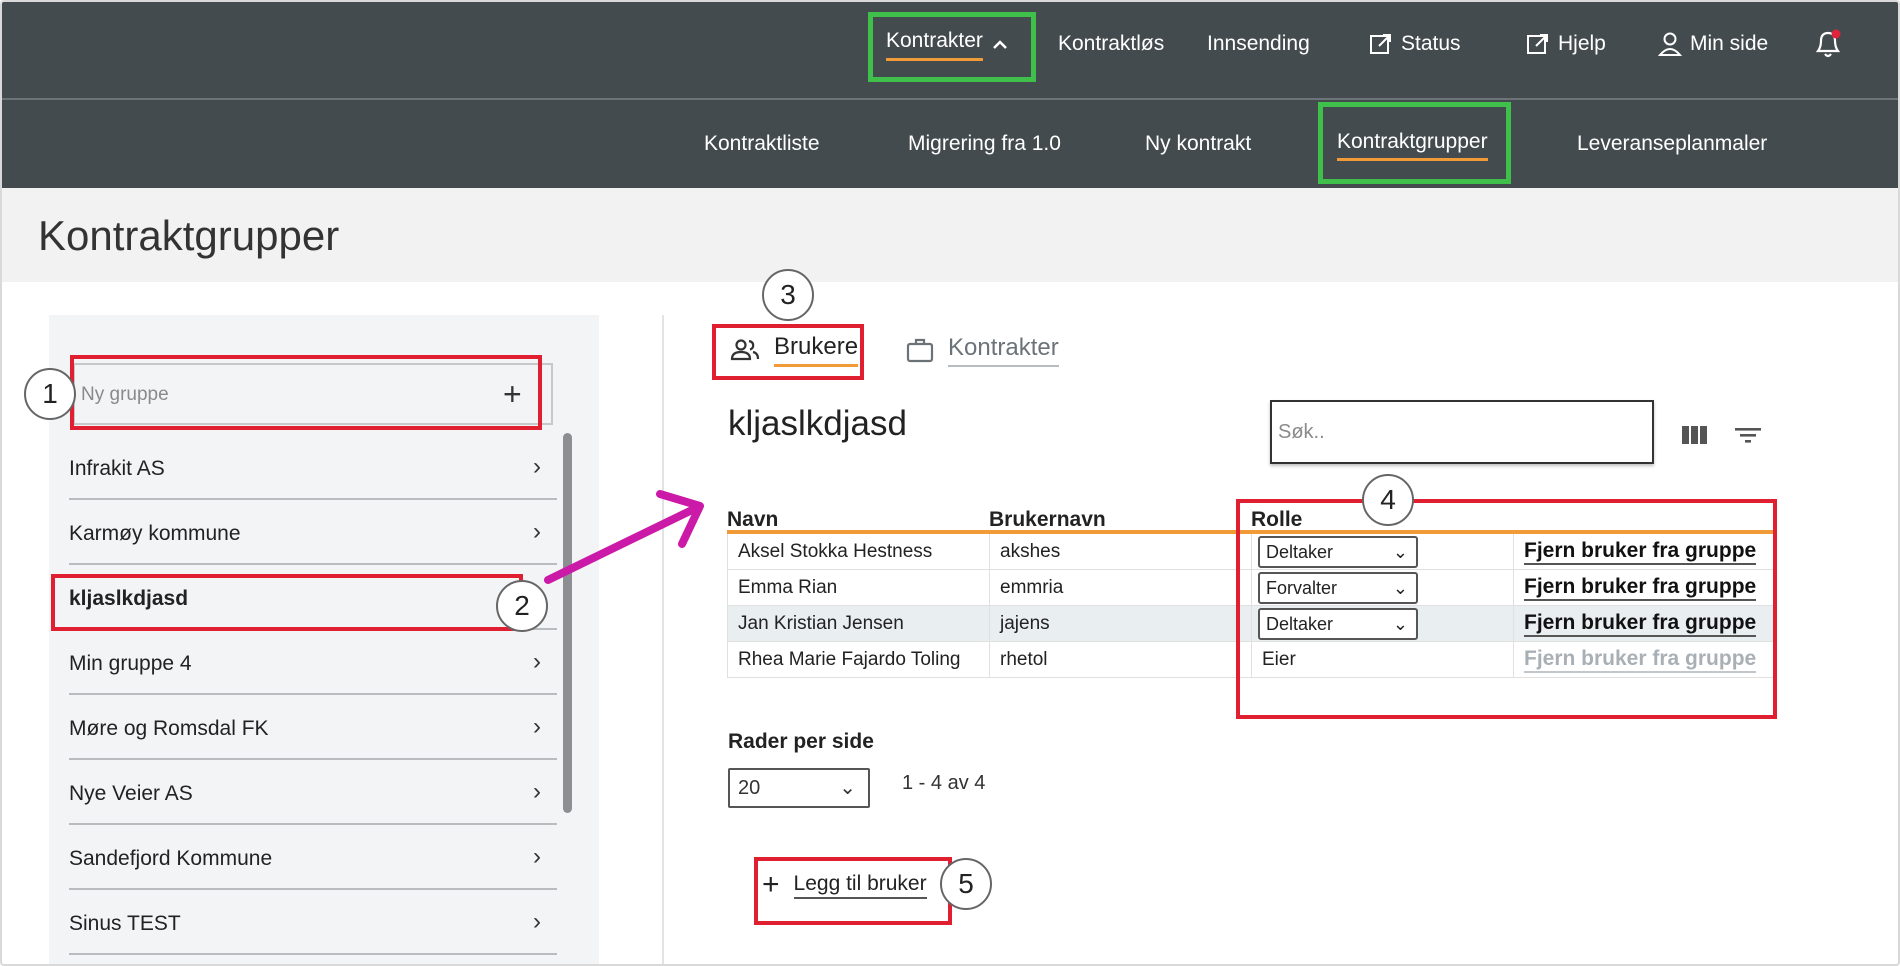  I want to click on cell-name: Aksel Stokka Hestness, so click(858, 552).